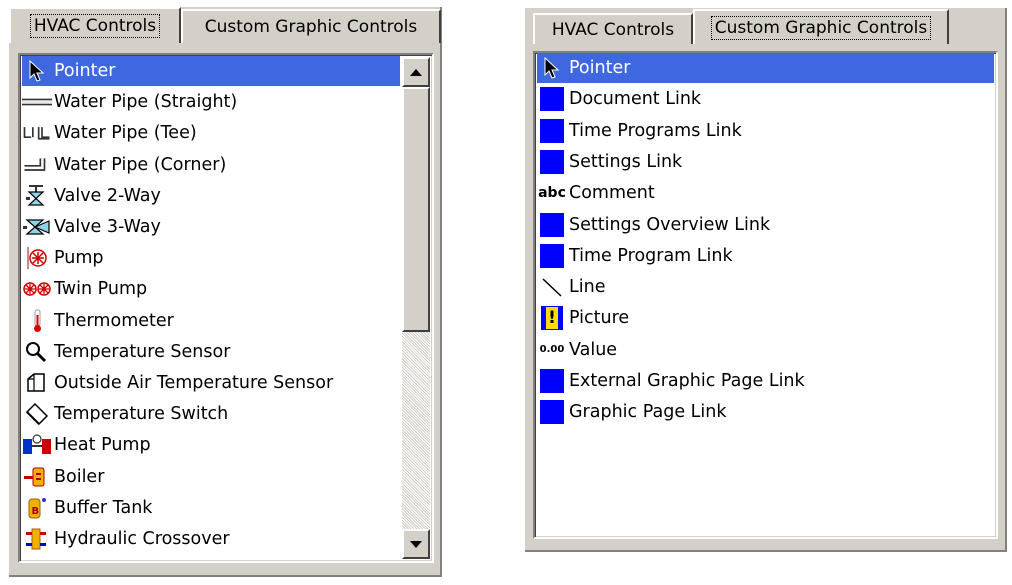  What do you see at coordinates (37, 133) in the screenshot?
I see `water-pipe-tee-icon` at bounding box center [37, 133].